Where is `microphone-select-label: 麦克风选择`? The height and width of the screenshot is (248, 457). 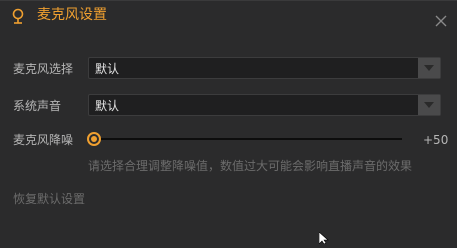 microphone-select-label: 麦克风选择 is located at coordinates (43, 69).